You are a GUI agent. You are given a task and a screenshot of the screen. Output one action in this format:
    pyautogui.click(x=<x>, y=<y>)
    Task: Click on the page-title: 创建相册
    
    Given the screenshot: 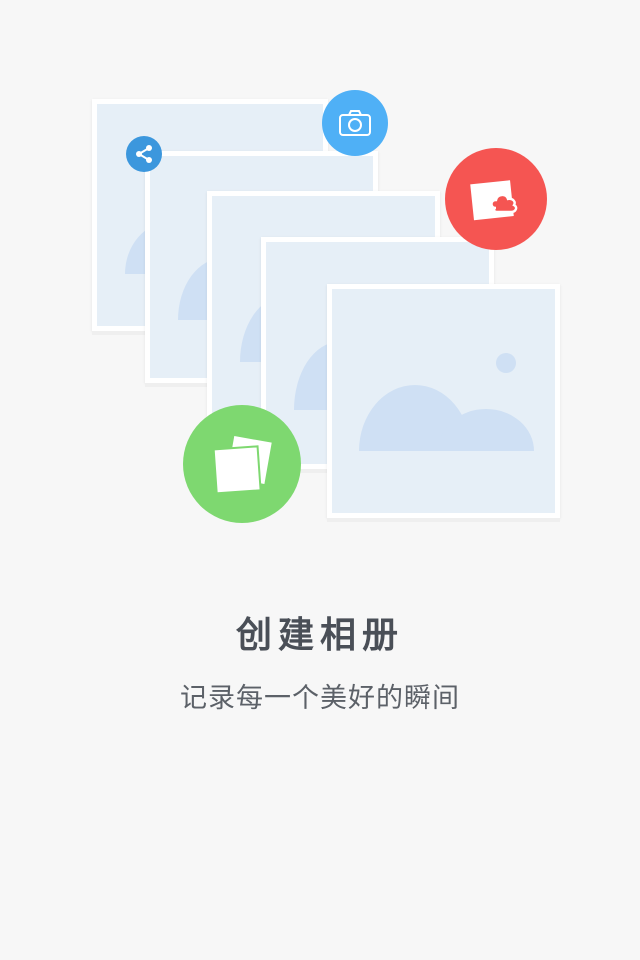 What is the action you would take?
    pyautogui.click(x=319, y=635)
    